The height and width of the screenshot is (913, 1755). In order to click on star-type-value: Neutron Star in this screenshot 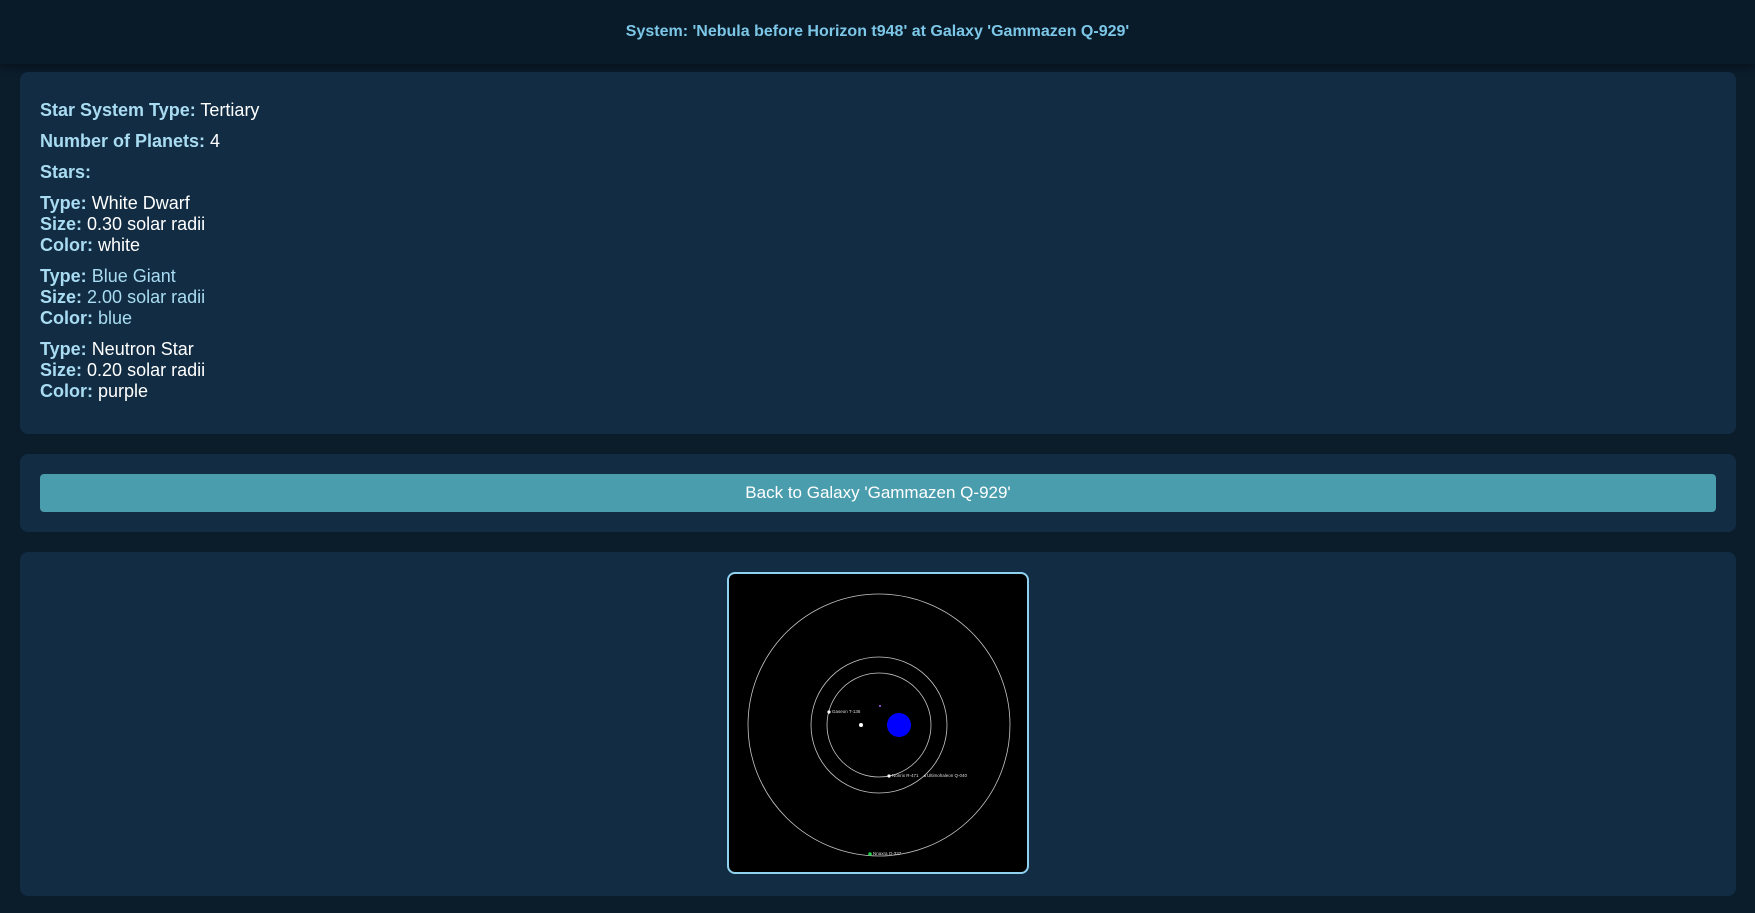, I will do `click(142, 349)`.